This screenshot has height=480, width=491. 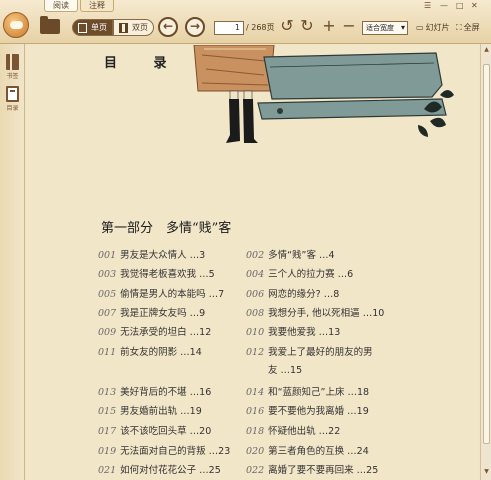 I want to click on single-page-icon, so click(x=82, y=28).